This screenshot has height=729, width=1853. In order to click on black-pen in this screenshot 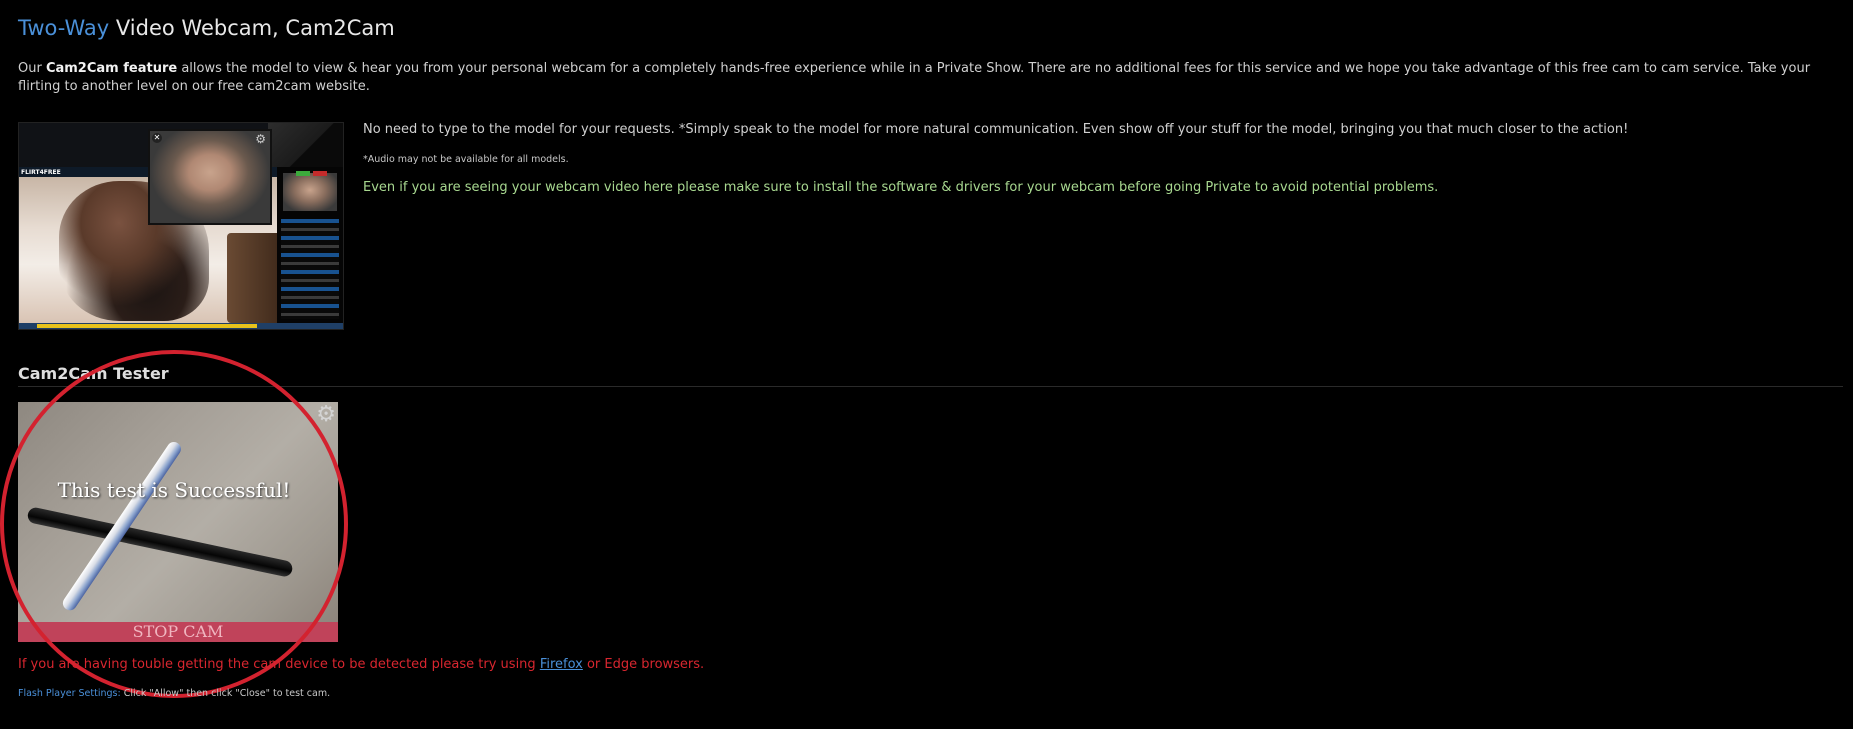, I will do `click(160, 542)`.